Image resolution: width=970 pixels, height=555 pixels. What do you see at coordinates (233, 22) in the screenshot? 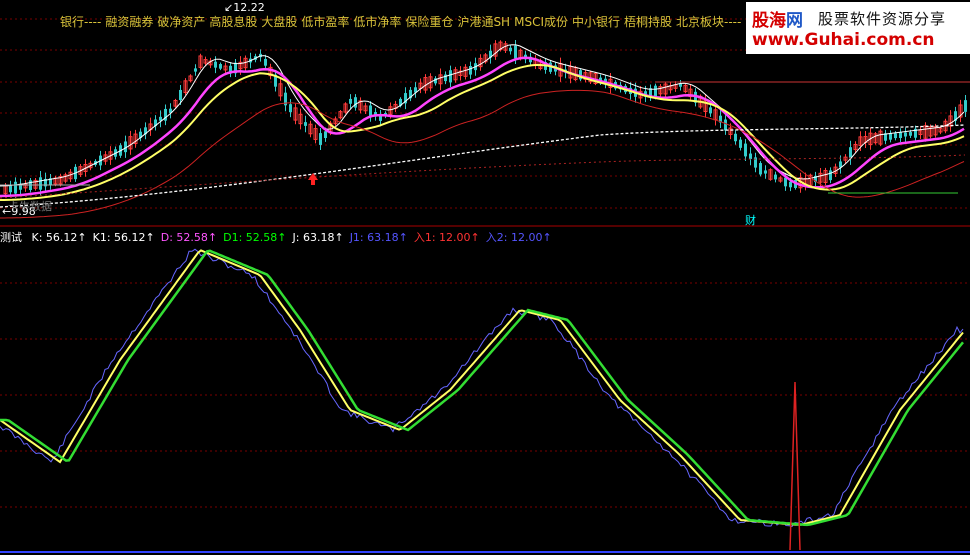
I see `stock-tag: 高股息股` at bounding box center [233, 22].